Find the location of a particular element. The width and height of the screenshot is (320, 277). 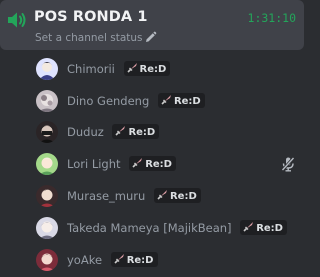

user-name: Chimorii Re:D is located at coordinates (119, 68).